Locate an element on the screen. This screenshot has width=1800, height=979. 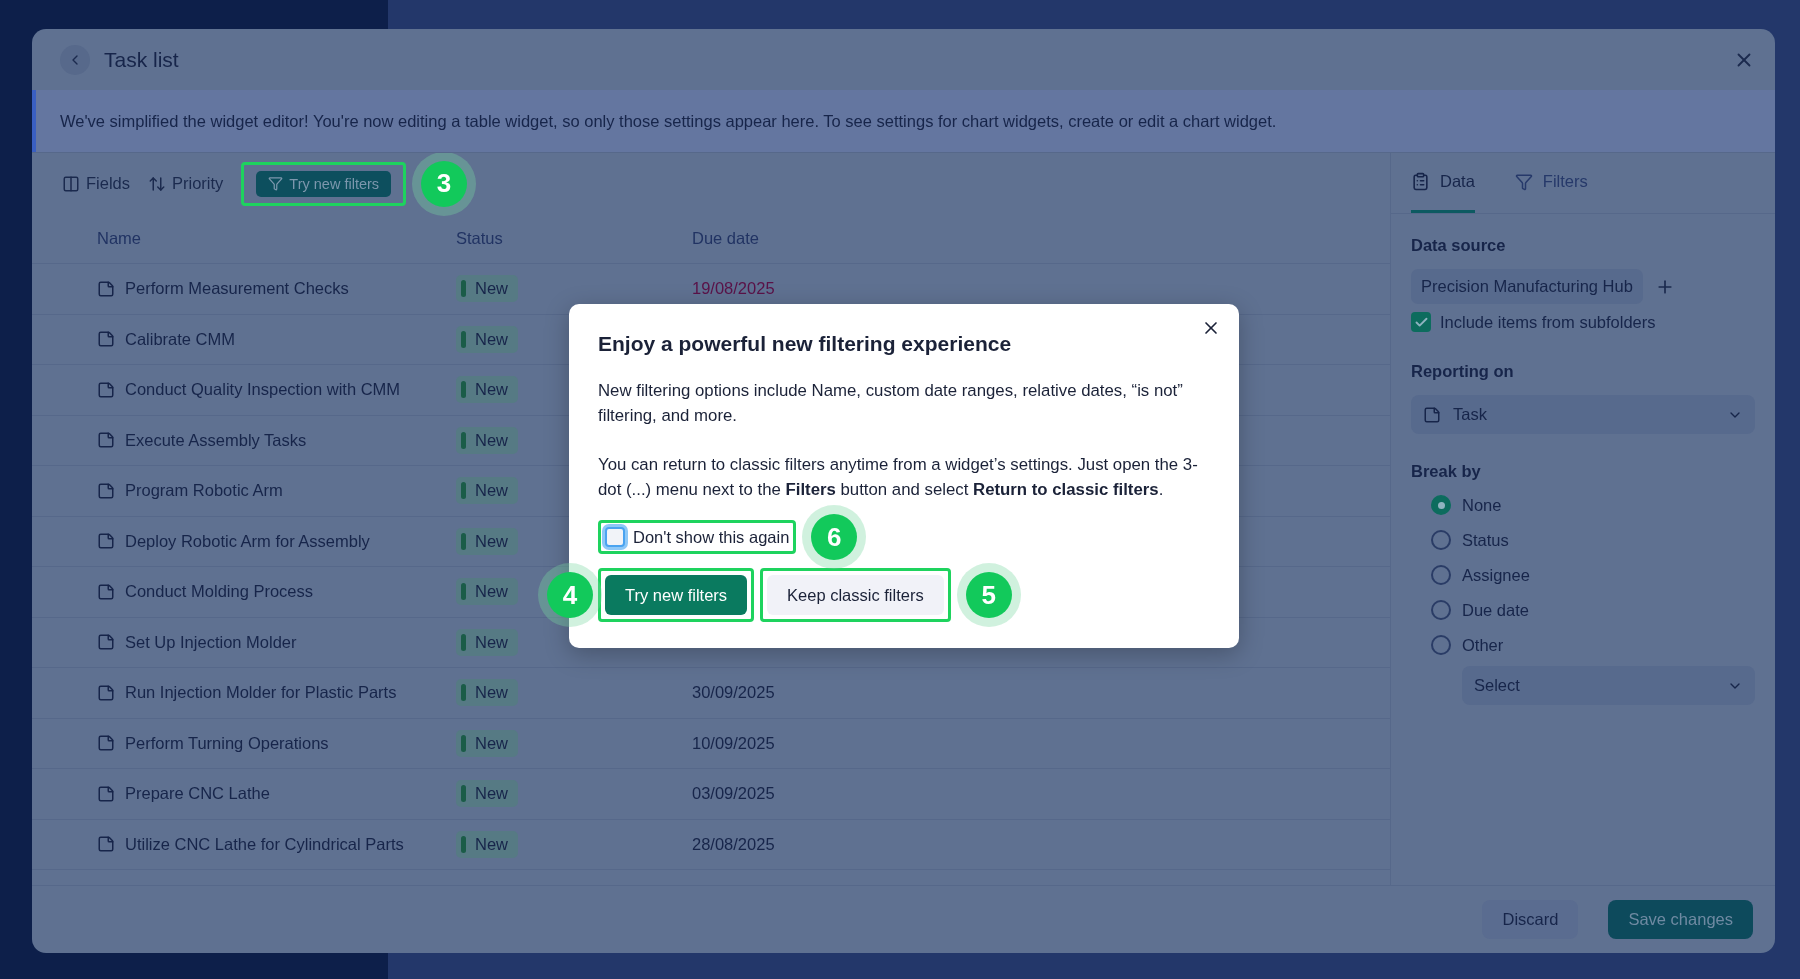
select-dropdown: Select is located at coordinates (1608, 685).